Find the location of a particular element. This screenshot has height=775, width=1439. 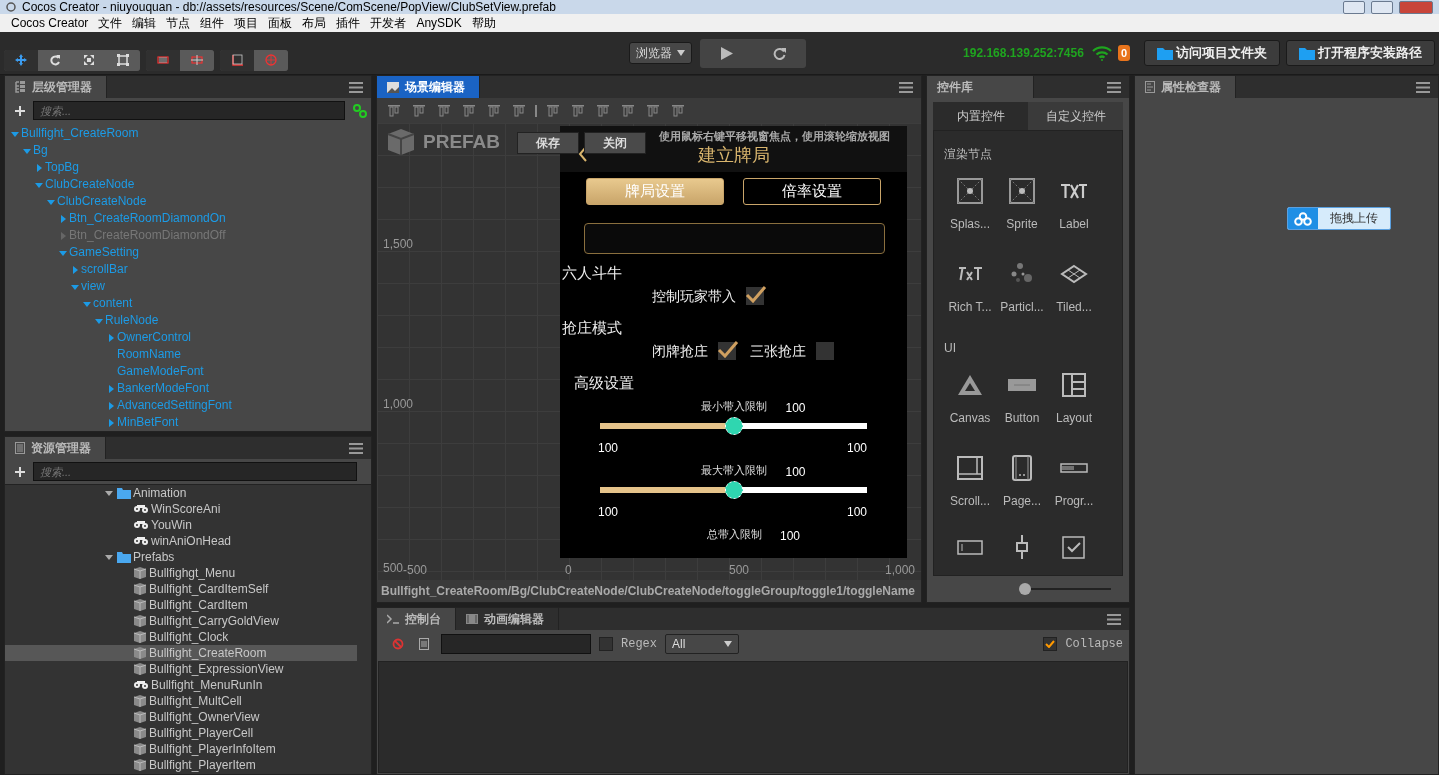

filter-field is located at coordinates (516, 644).